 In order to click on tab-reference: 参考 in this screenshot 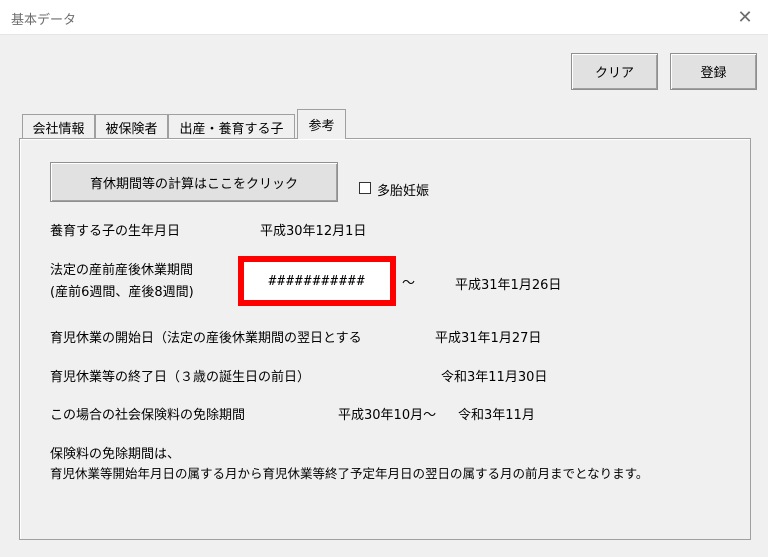, I will do `click(321, 124)`.